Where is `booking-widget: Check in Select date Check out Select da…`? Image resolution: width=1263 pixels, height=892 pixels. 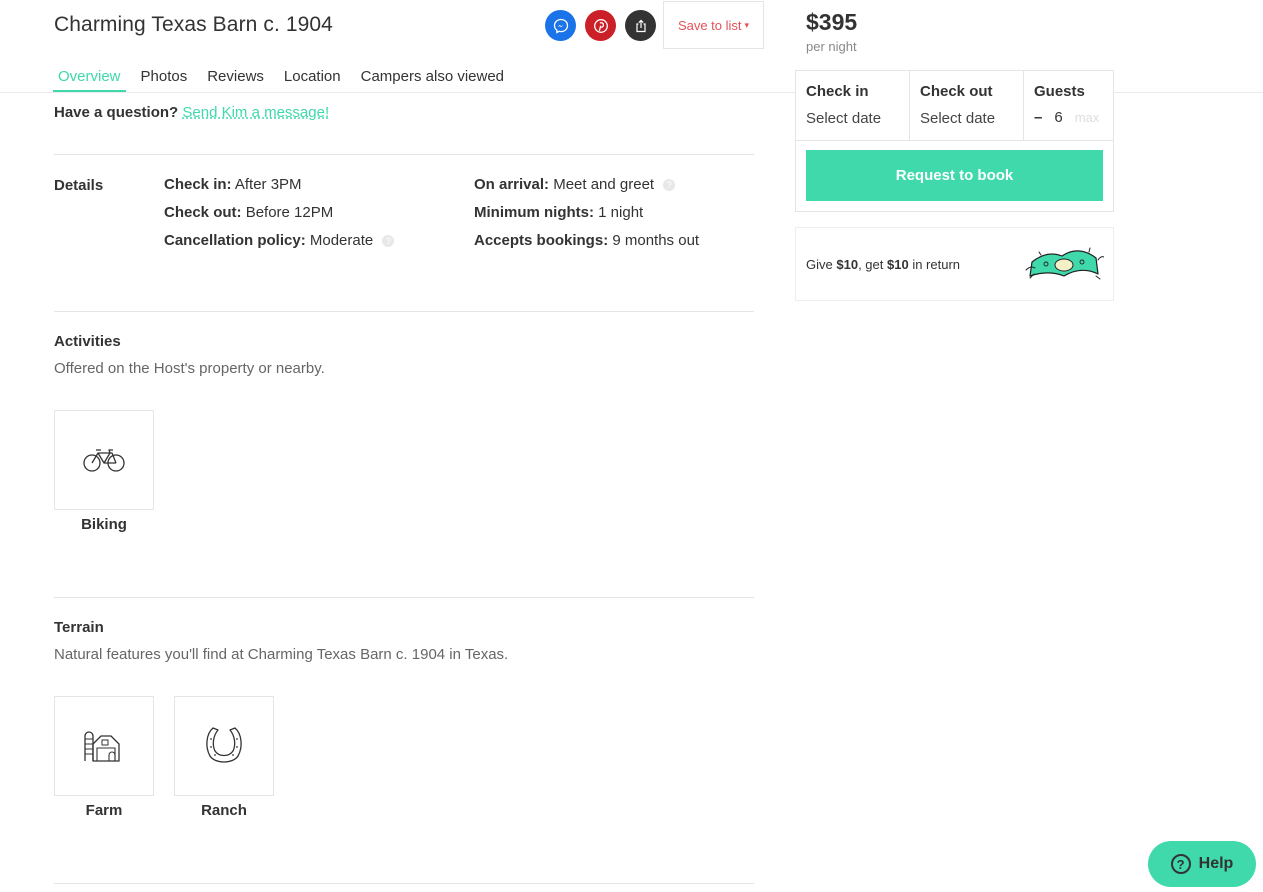 booking-widget: Check in Select date Check out Select da… is located at coordinates (954, 141).